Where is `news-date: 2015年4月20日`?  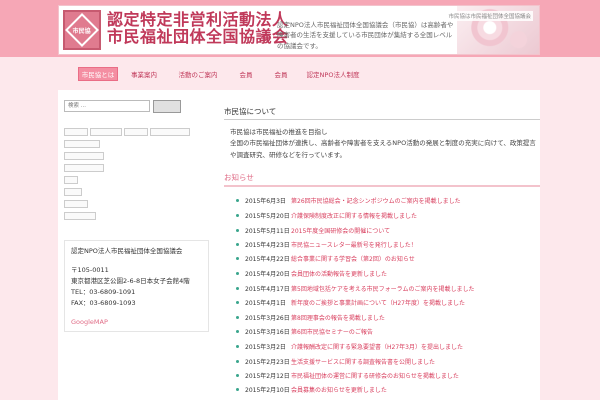
news-date: 2015年4月20日 is located at coordinates (267, 274).